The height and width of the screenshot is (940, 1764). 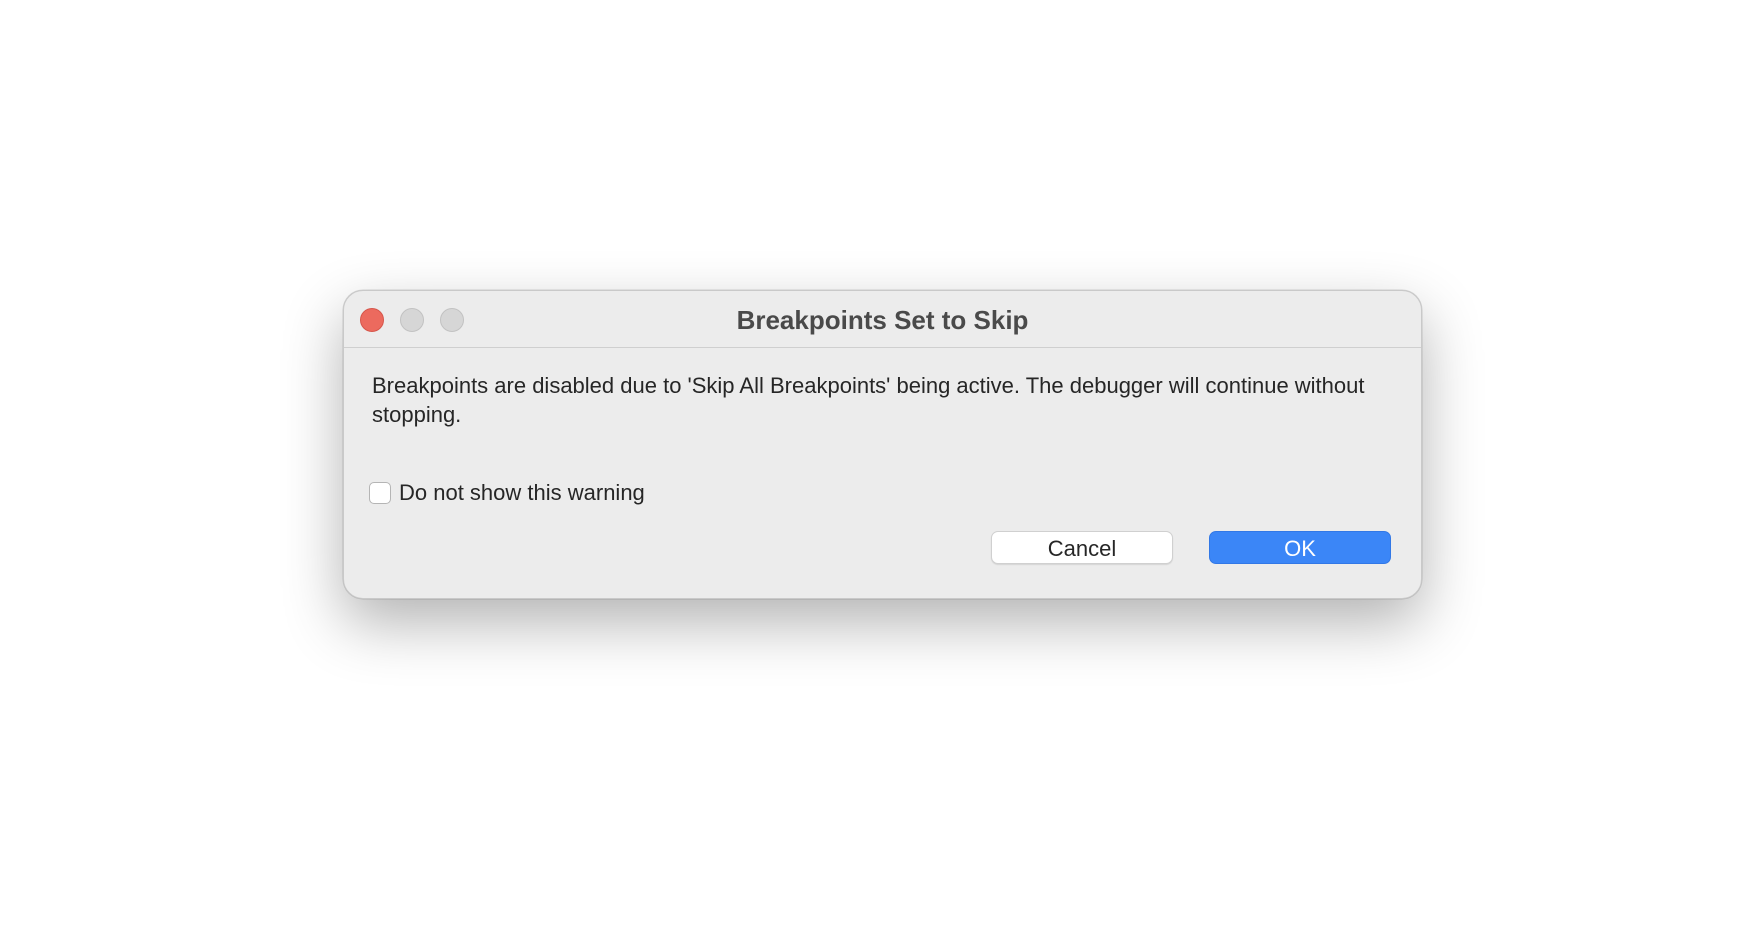 What do you see at coordinates (522, 493) in the screenshot?
I see `do-not-show-warning-label: Do not show this warning` at bounding box center [522, 493].